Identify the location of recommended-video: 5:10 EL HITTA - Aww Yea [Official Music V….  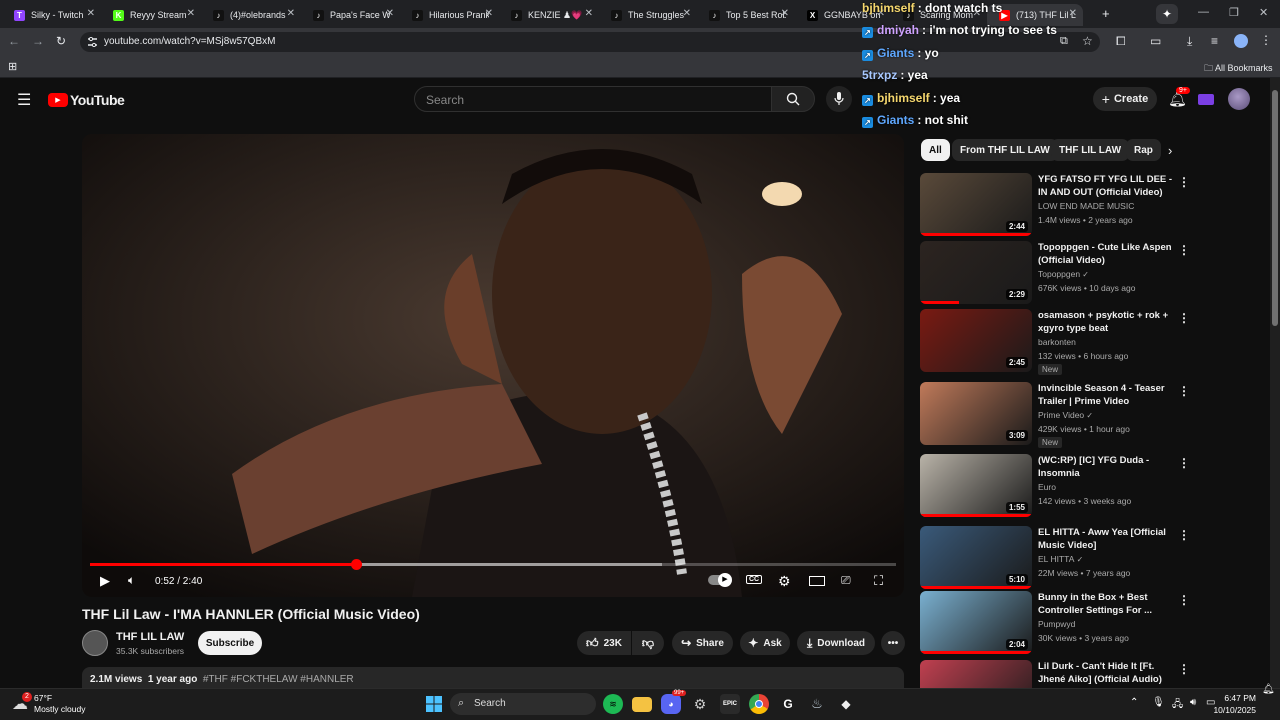
(1055, 559).